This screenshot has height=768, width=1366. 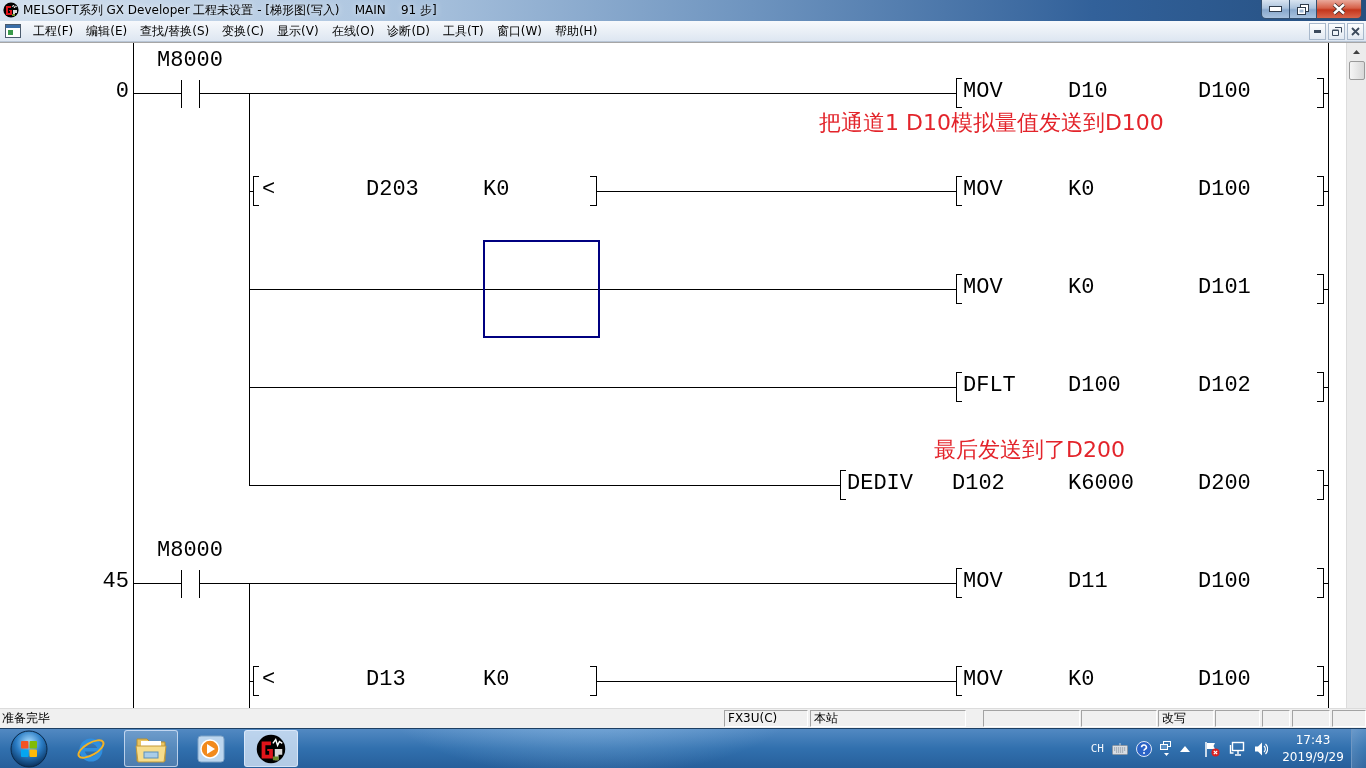 What do you see at coordinates (392, 189) in the screenshot?
I see `operand-label: D203` at bounding box center [392, 189].